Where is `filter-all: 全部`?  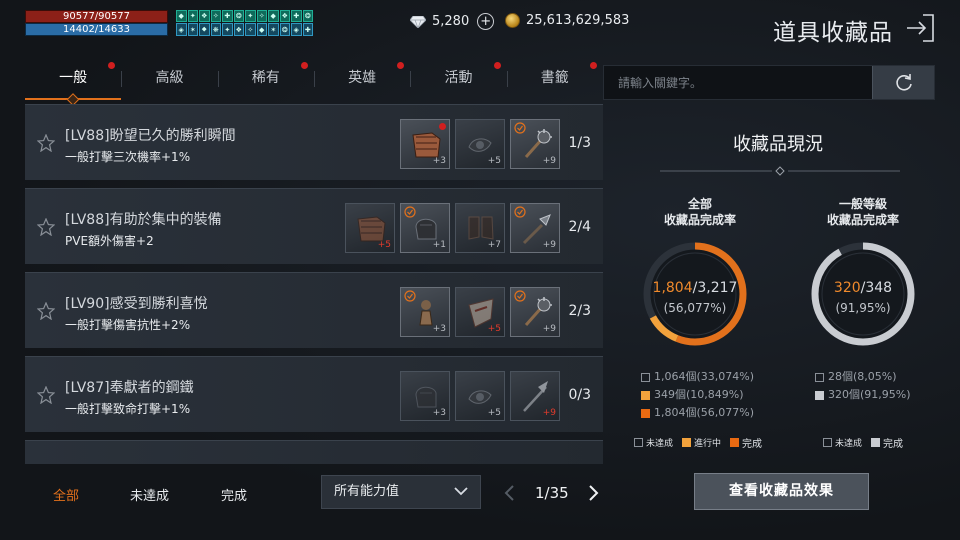 filter-all: 全部 is located at coordinates (66, 494).